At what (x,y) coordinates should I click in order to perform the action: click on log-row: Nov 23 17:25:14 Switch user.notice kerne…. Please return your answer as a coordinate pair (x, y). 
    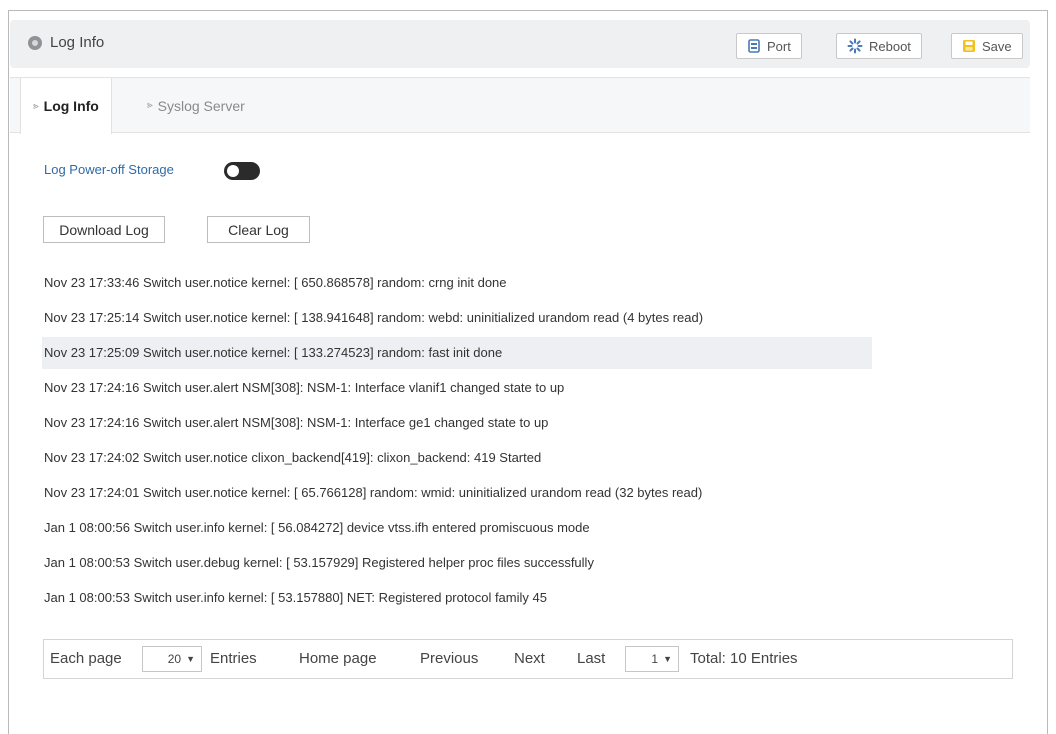
    Looking at the image, I should click on (374, 317).